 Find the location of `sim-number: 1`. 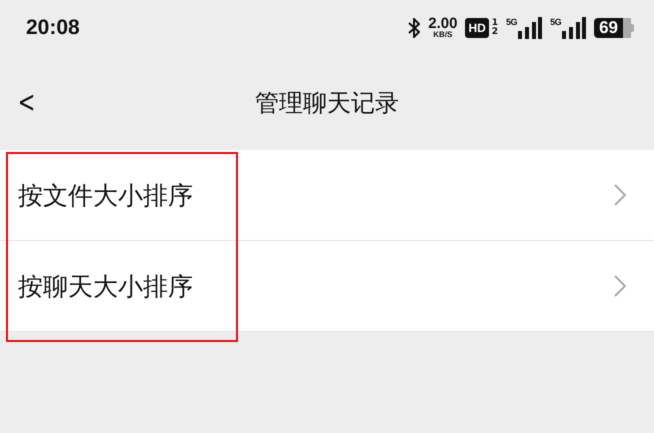

sim-number: 1 is located at coordinates (495, 23).